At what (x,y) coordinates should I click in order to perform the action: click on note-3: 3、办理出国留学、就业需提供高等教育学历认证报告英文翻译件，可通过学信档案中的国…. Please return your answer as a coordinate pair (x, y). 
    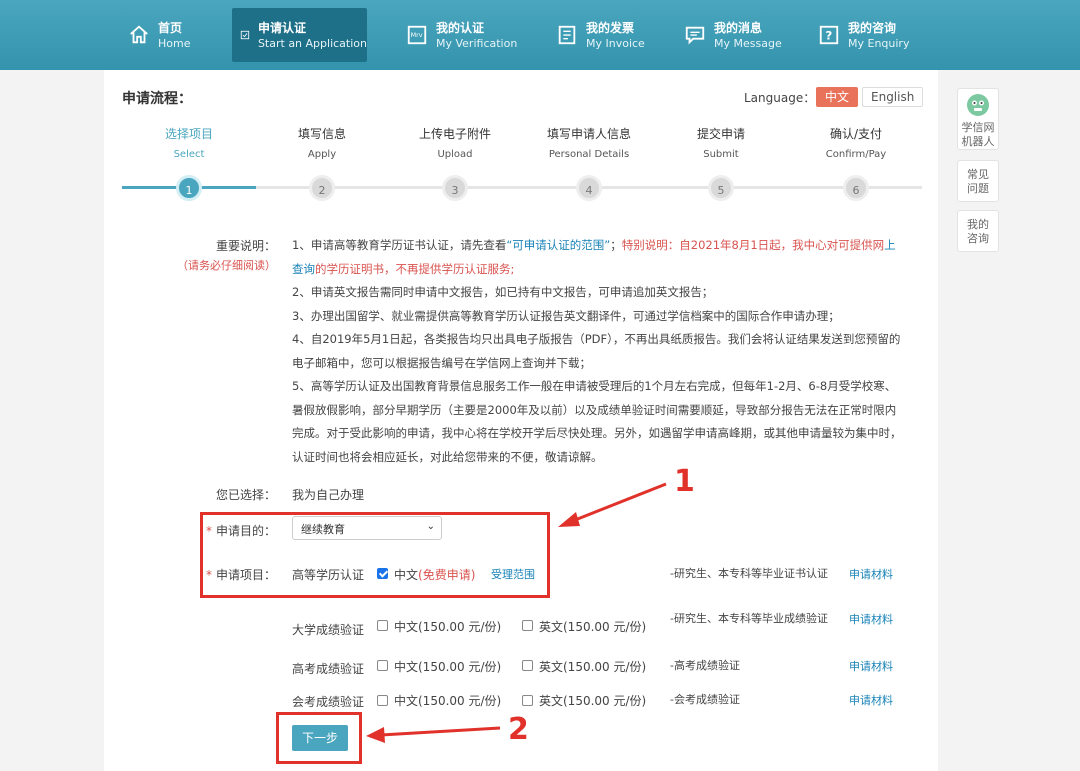
    Looking at the image, I should click on (566, 315).